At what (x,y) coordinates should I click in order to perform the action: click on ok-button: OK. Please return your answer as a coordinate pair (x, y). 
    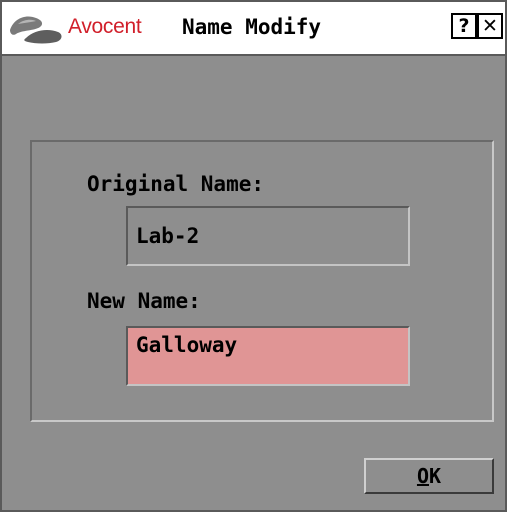
    Looking at the image, I should click on (429, 476).